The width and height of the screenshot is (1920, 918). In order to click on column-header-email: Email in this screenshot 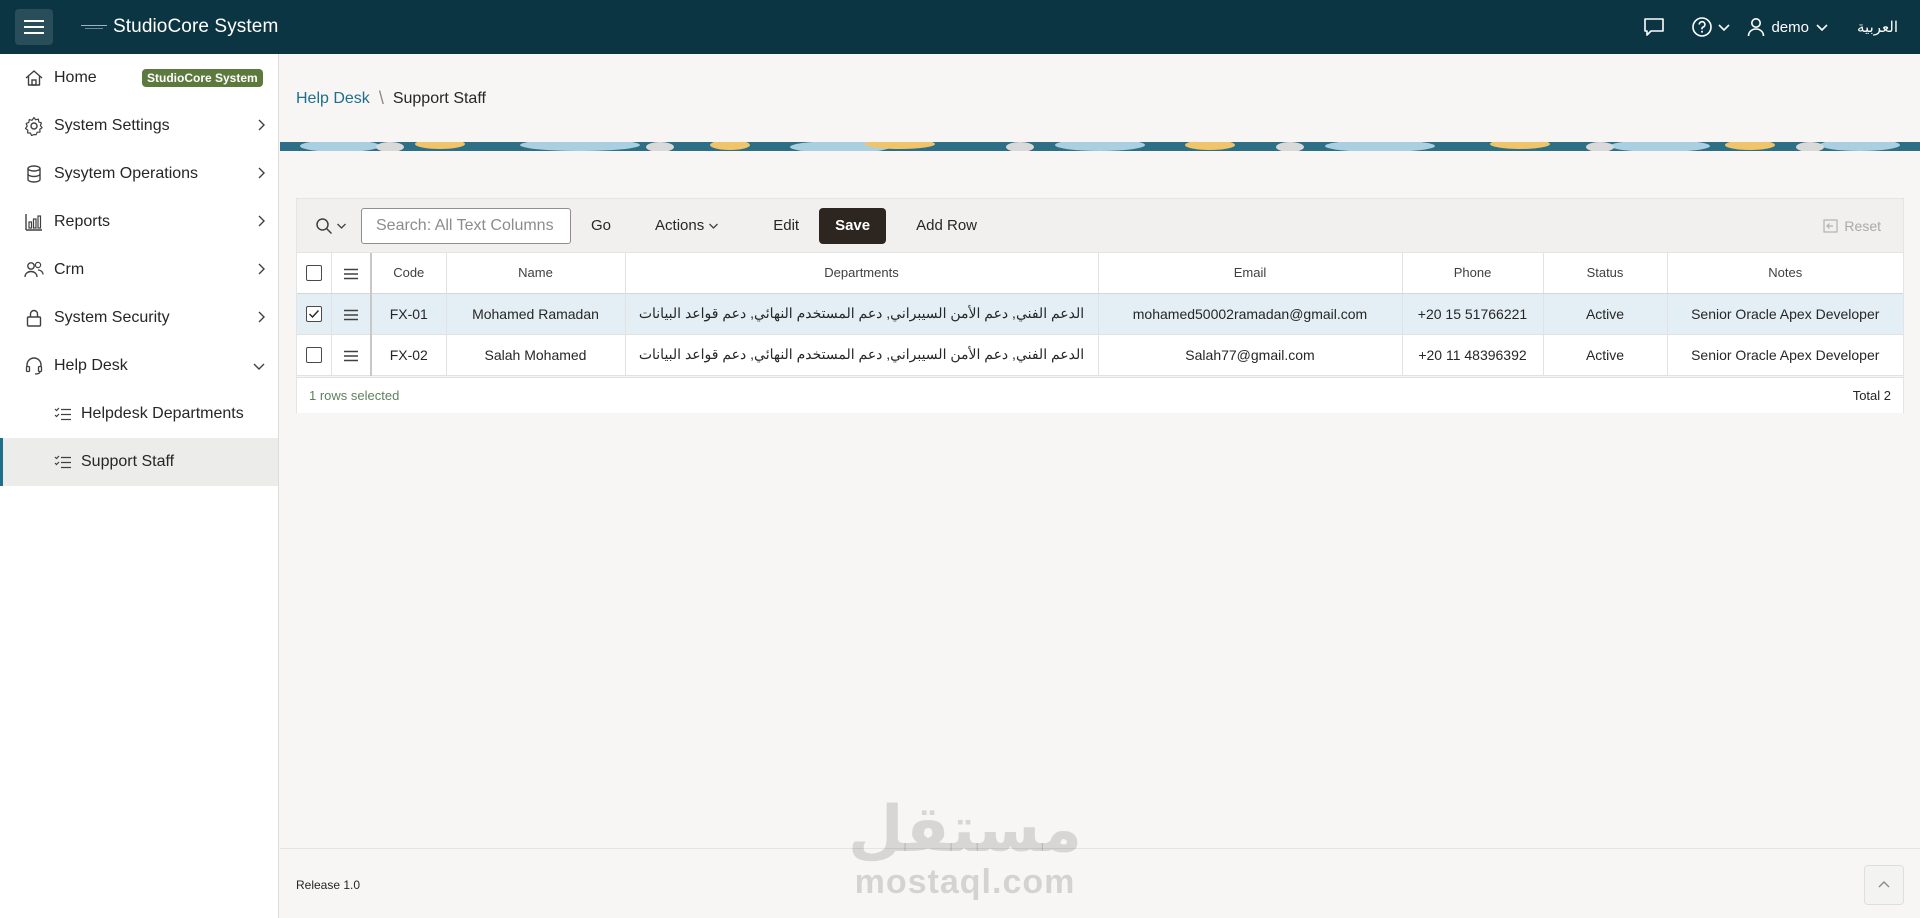, I will do `click(1250, 273)`.